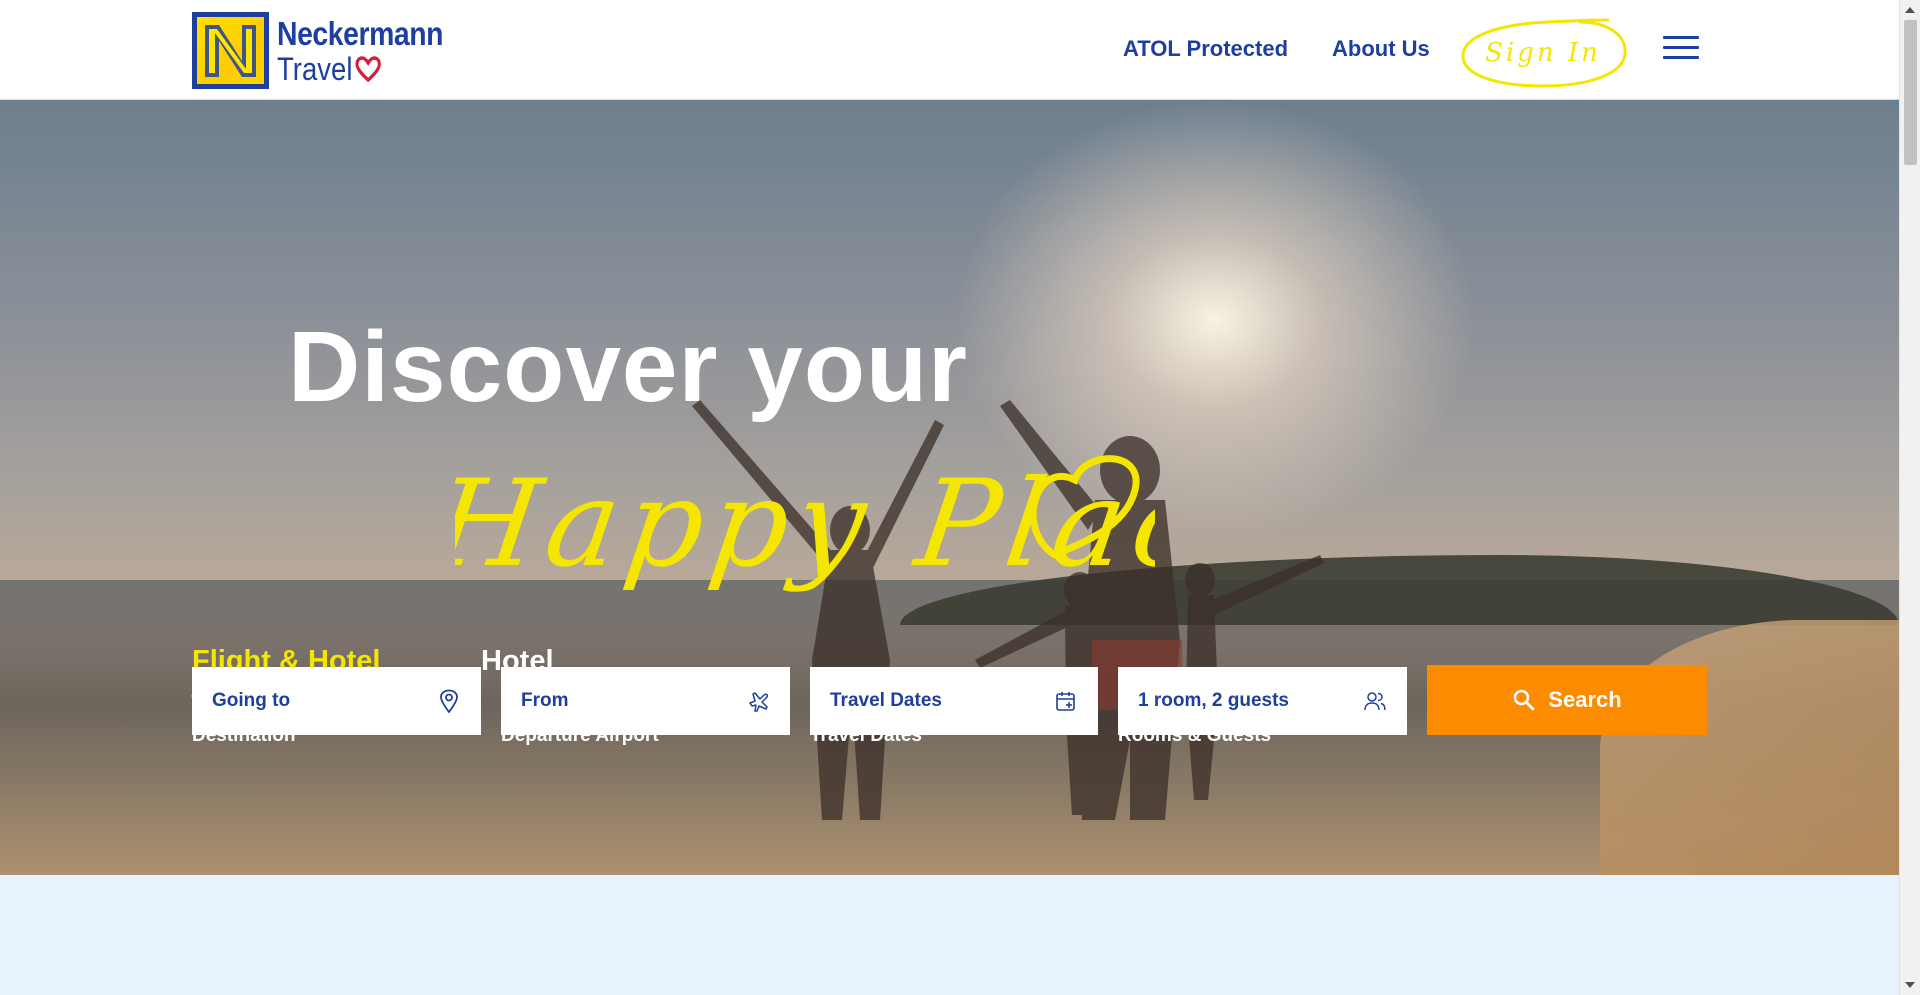  Describe the element at coordinates (368, 68) in the screenshot. I see `heart-icon` at that location.